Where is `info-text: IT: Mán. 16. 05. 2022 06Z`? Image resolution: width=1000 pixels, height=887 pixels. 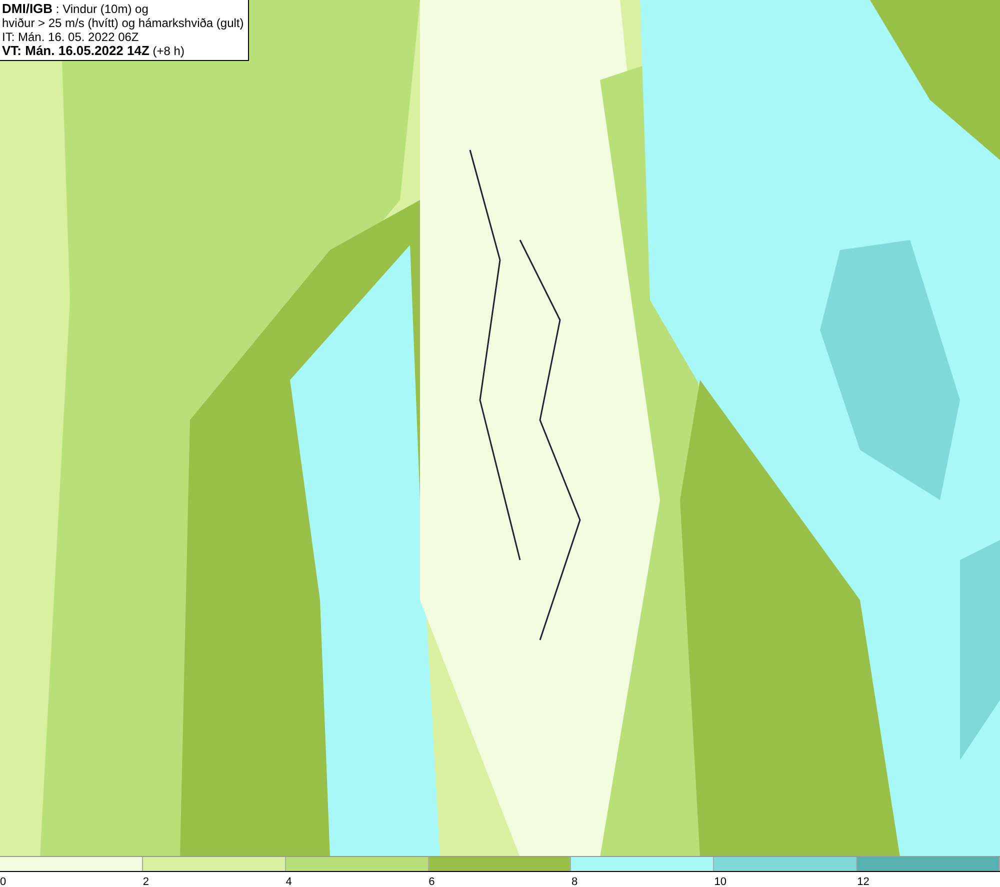 info-text: IT: Mán. 16. 05. 2022 06Z is located at coordinates (71, 37).